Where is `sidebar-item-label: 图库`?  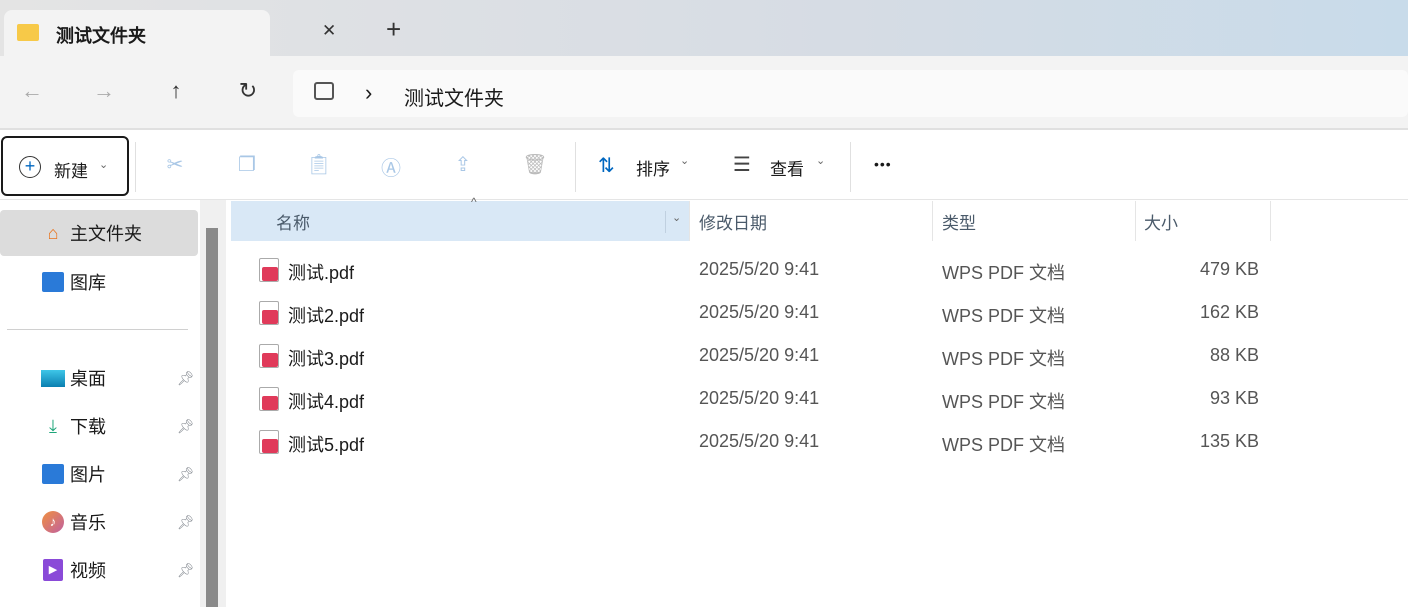 sidebar-item-label: 图库 is located at coordinates (88, 283).